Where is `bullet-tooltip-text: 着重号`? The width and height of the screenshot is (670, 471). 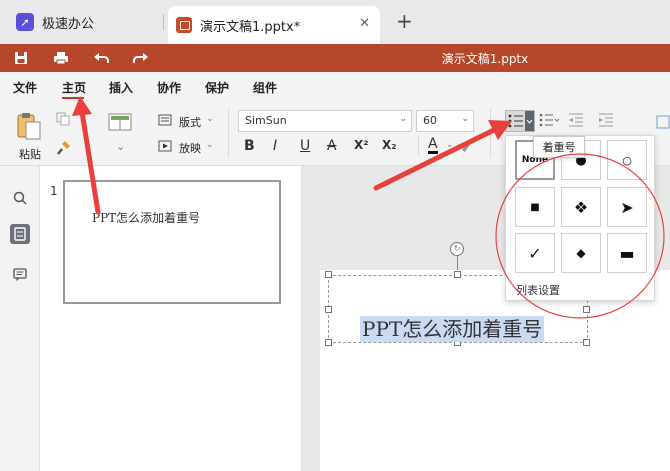 bullet-tooltip-text: 着重号 is located at coordinates (559, 147).